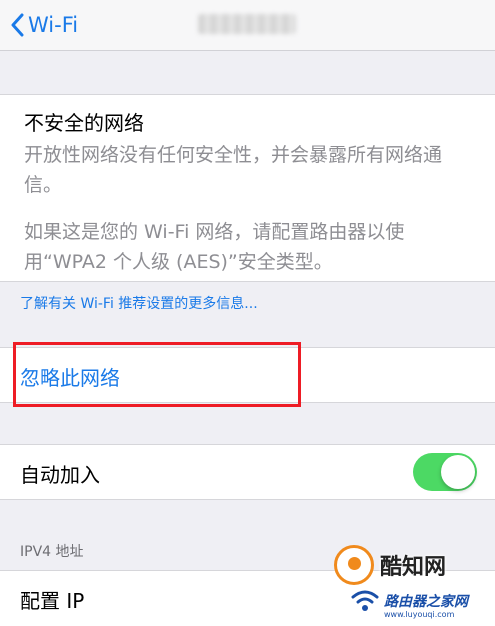 This screenshot has height=626, width=495. Describe the element at coordinates (365, 600) in the screenshot. I see `wifi-logo-icon` at that location.